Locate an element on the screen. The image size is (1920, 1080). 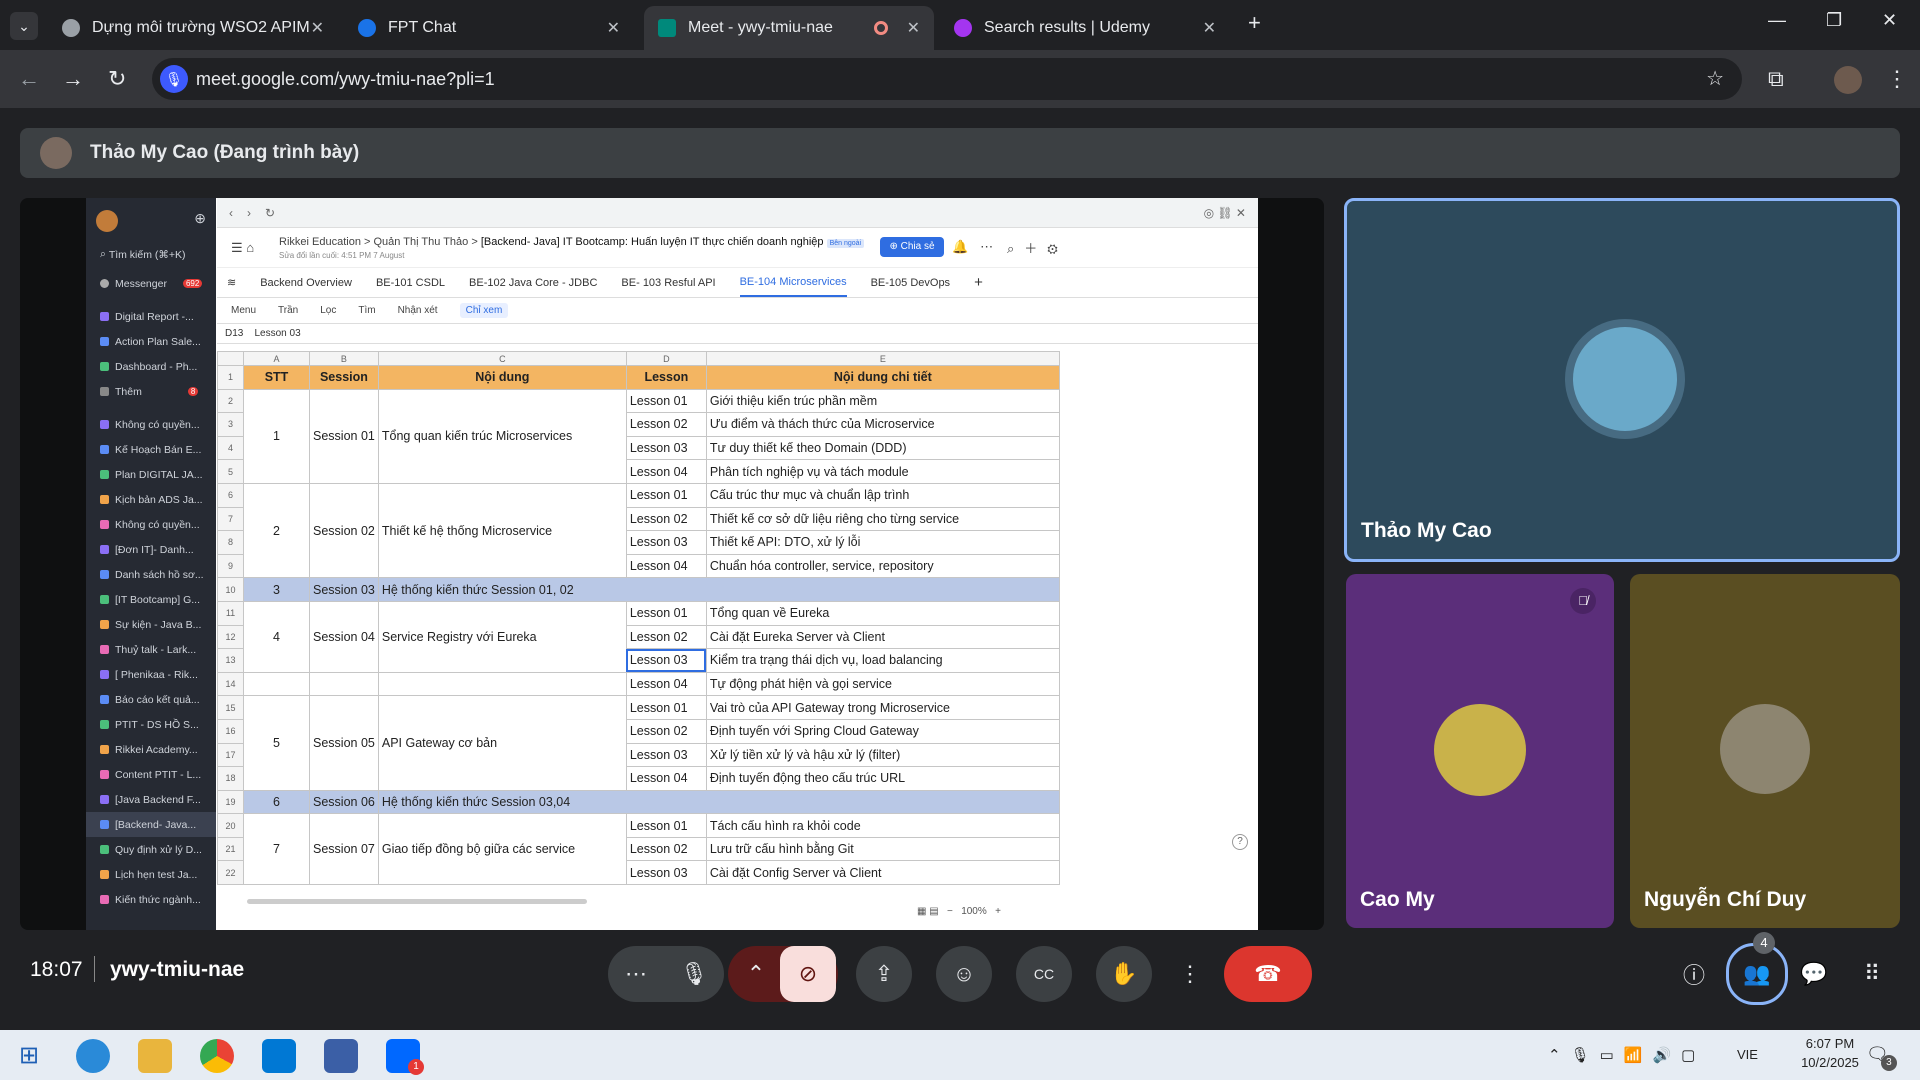
file-explorer-icon is located at coordinates (155, 1056).